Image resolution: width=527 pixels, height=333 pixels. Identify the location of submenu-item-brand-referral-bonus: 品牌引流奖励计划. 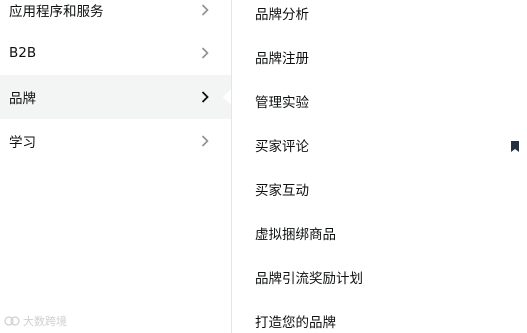
(309, 279).